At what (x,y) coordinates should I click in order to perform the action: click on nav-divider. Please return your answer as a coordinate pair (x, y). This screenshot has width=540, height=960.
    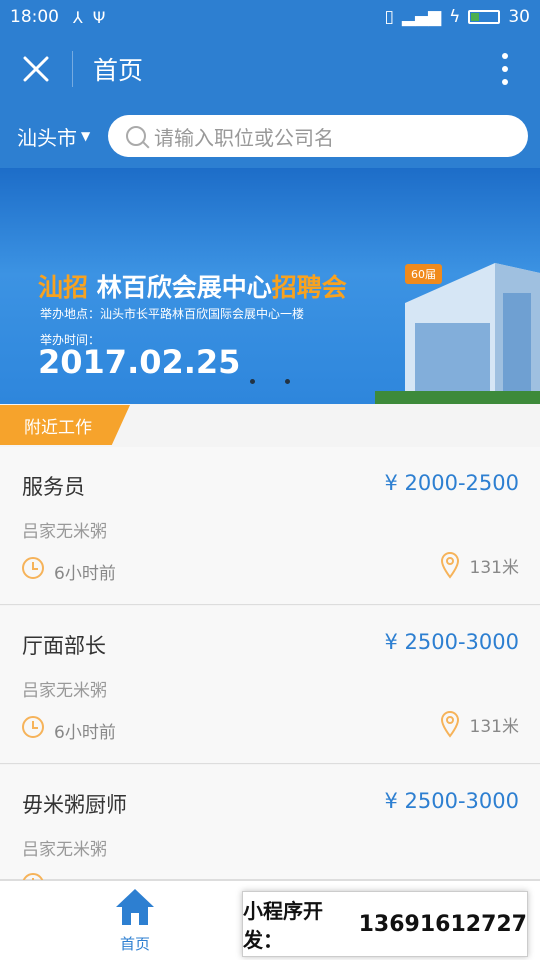
    Looking at the image, I should click on (72, 69).